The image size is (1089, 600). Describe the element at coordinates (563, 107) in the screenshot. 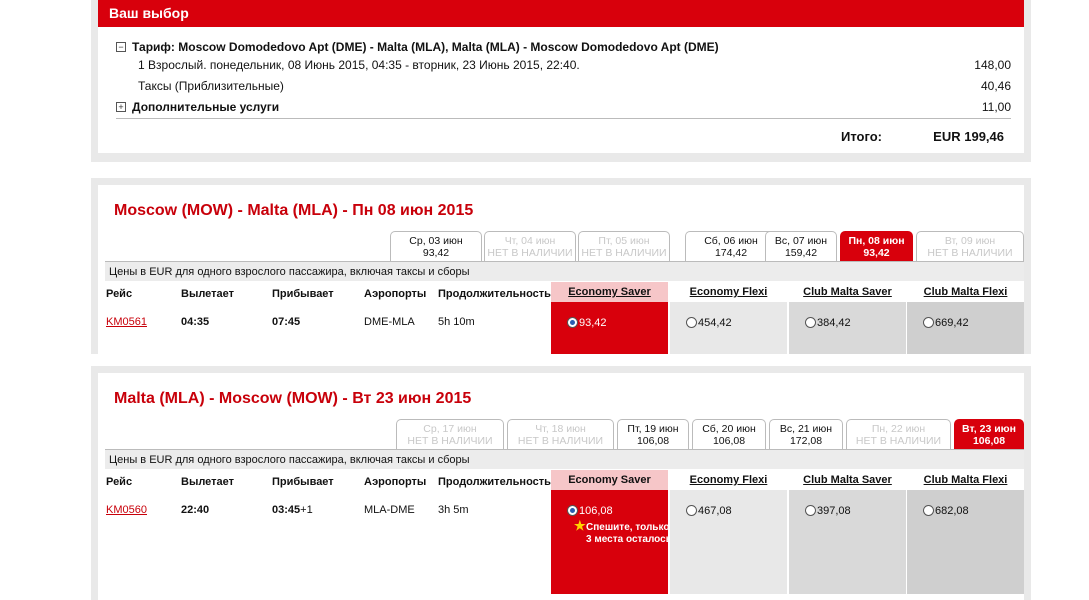

I see `extras-row: + Дополнительные услуги 11,00` at that location.